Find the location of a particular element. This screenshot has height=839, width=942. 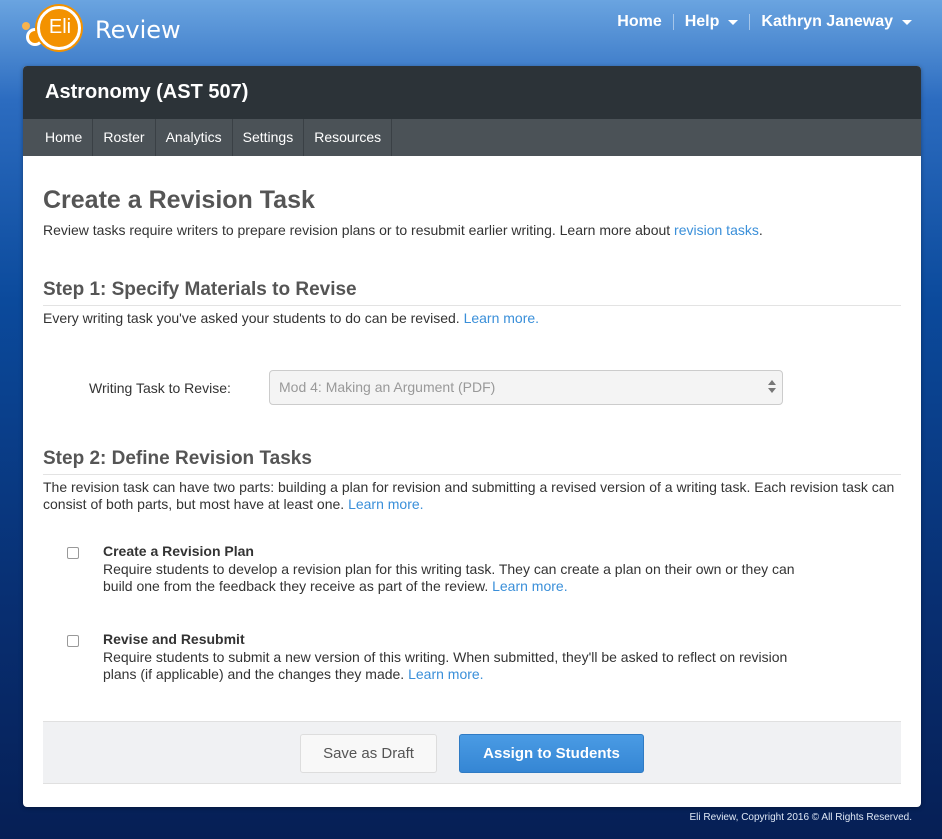

top-nav: Home Help Kathryn Janeway is located at coordinates (764, 22).